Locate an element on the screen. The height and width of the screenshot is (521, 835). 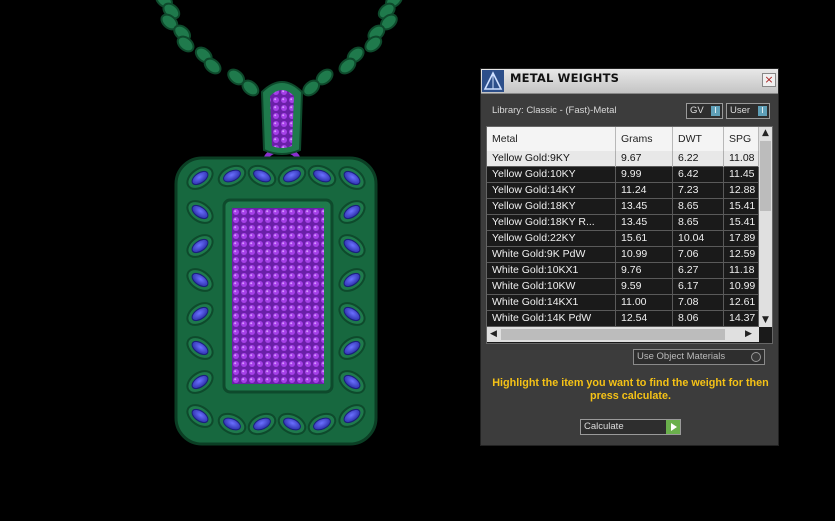
play-arrow-icon is located at coordinates (673, 427).